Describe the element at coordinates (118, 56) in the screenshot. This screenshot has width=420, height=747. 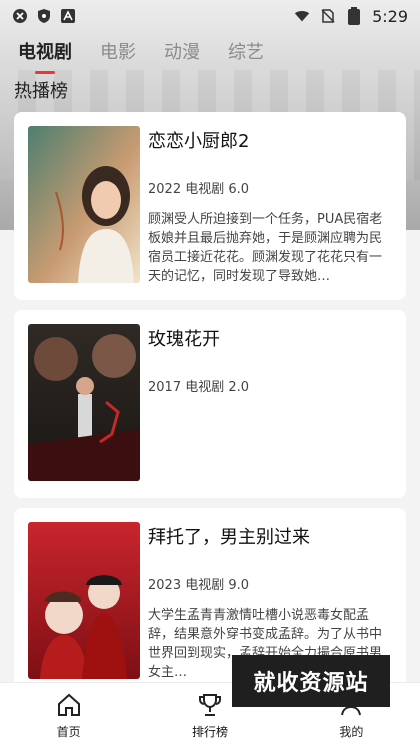
I see `tab-movies: 电影` at that location.